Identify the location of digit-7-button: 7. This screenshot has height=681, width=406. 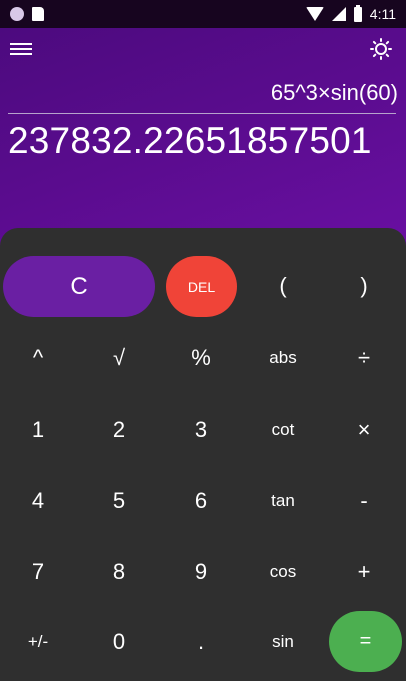
(39, 572).